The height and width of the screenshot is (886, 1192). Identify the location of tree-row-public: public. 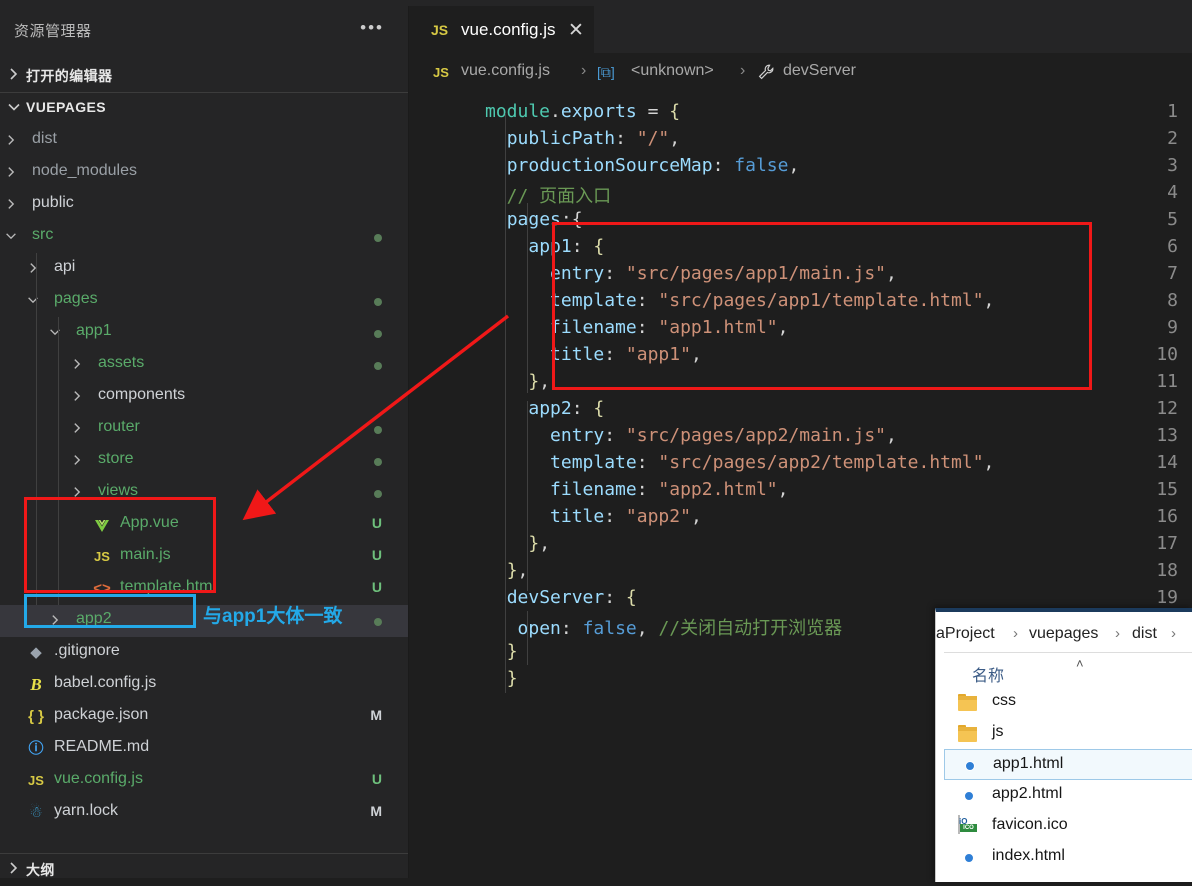
(204, 205).